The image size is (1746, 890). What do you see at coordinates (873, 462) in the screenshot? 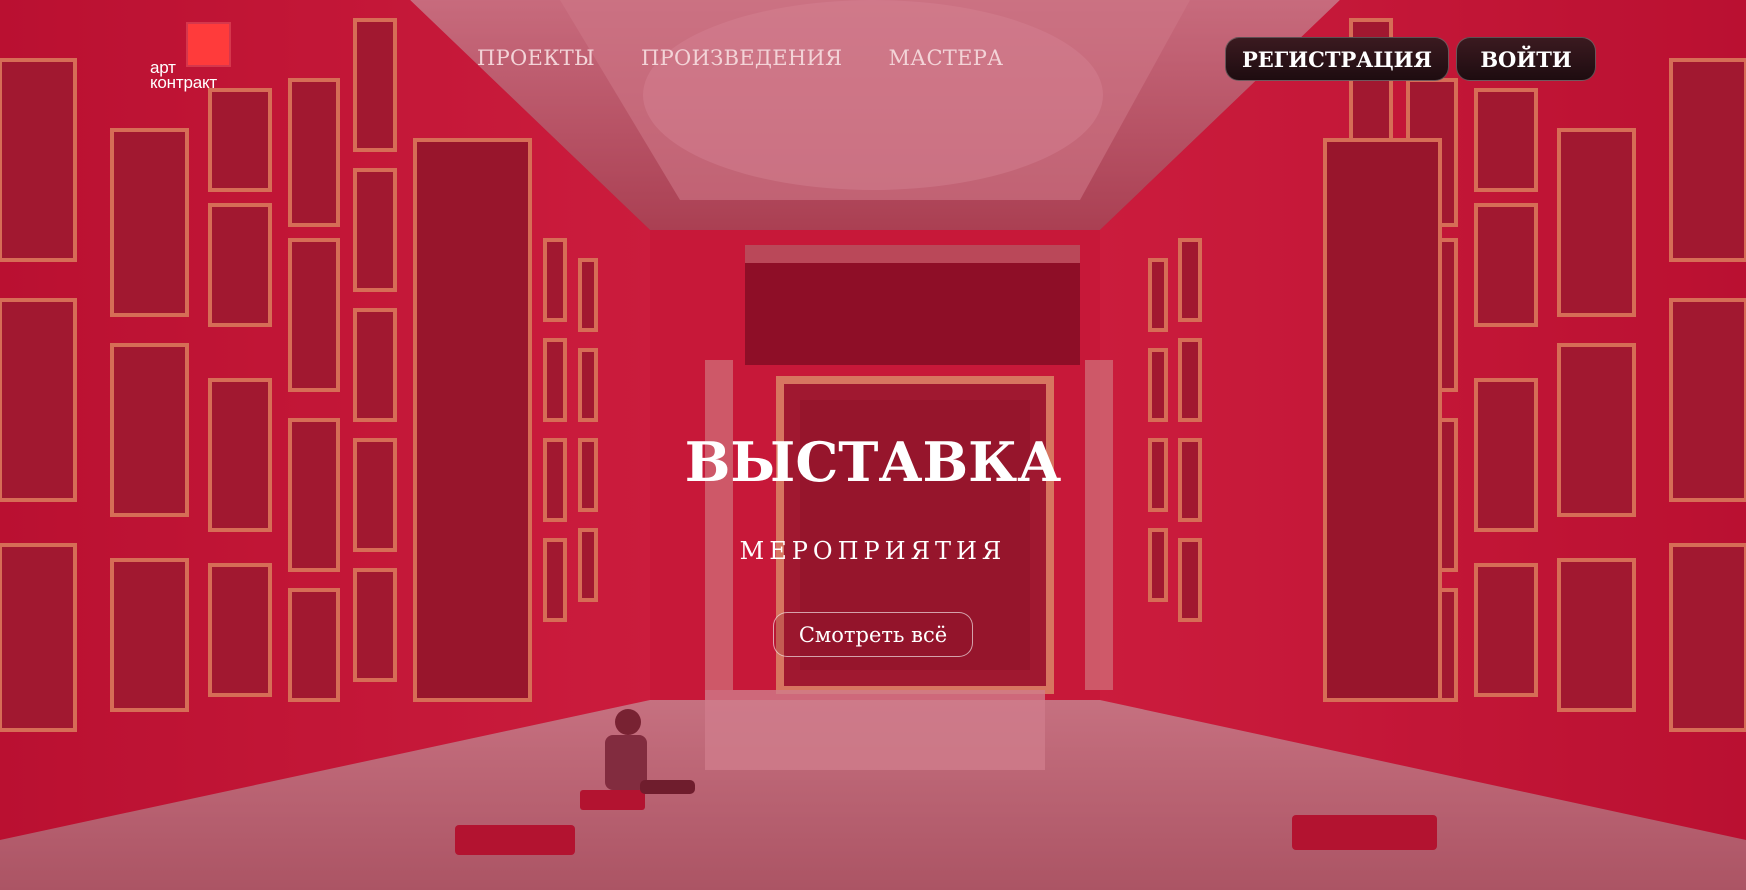
I see `hero-title: ВЫСТАВКА` at bounding box center [873, 462].